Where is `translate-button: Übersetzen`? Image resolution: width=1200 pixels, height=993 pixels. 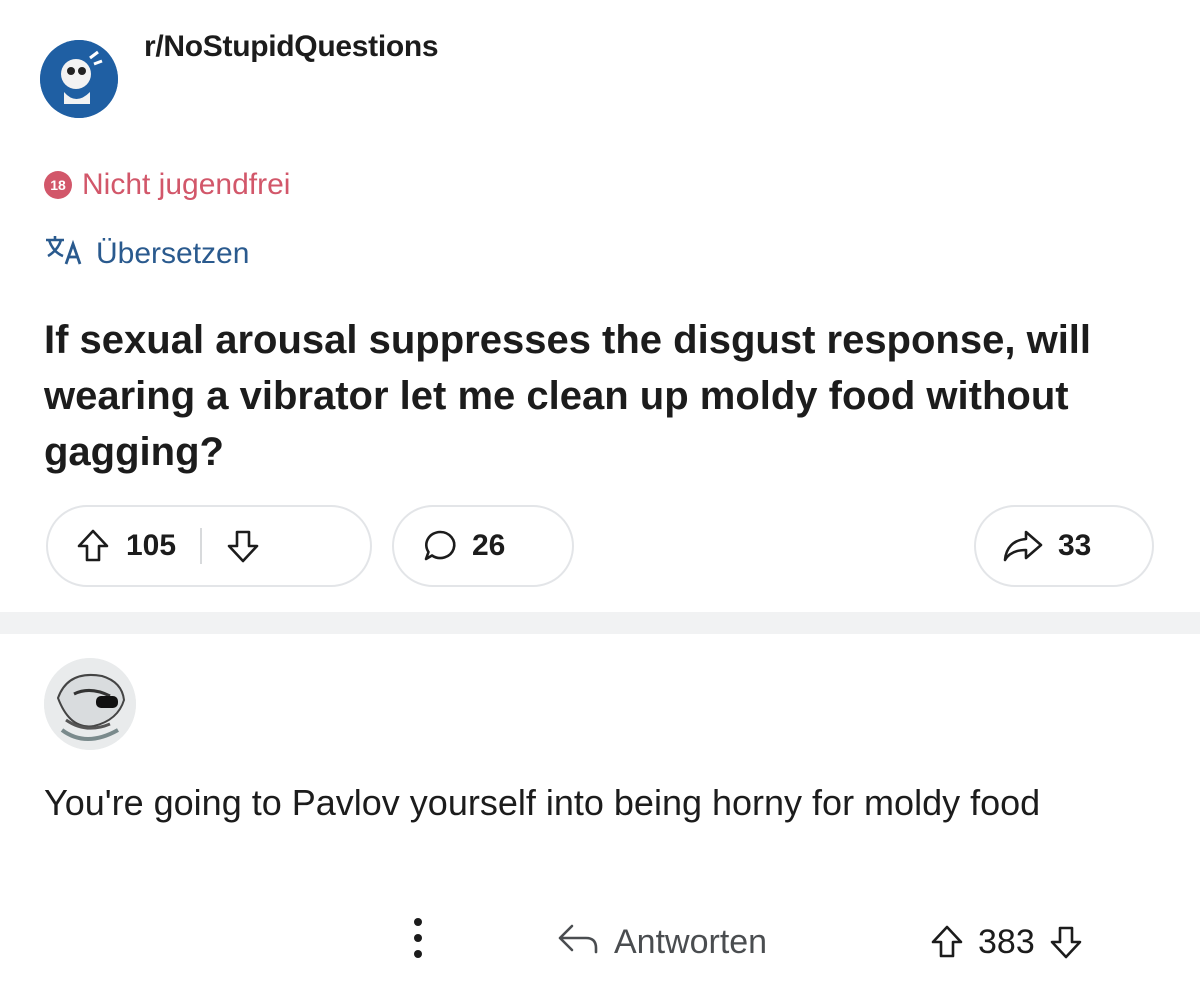
translate-button: Übersetzen is located at coordinates (146, 254).